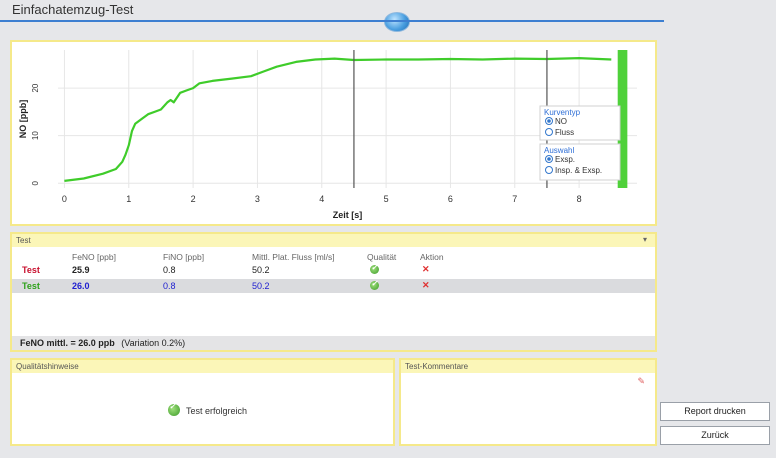 The height and width of the screenshot is (458, 776). What do you see at coordinates (549, 159) in the screenshot?
I see `selection-radio-dot` at bounding box center [549, 159].